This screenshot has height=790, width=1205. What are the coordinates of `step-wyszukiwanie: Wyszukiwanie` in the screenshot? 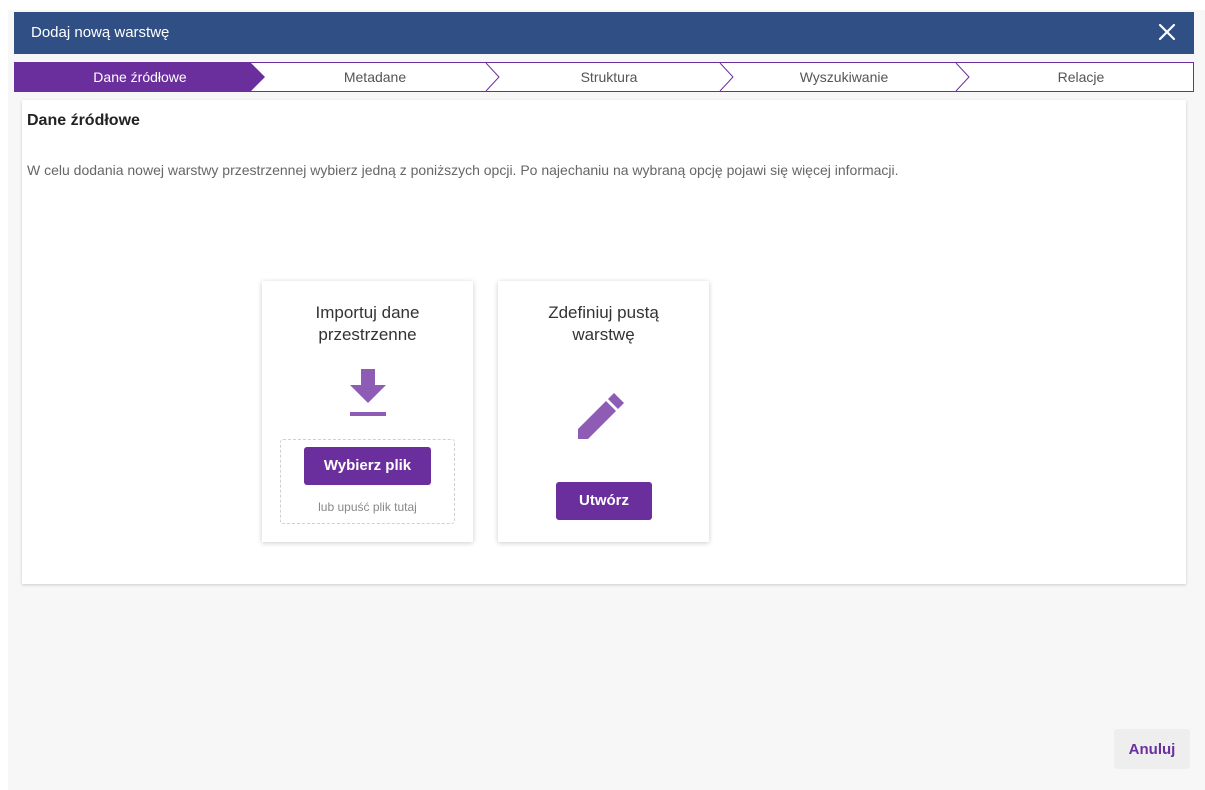 It's located at (844, 77).